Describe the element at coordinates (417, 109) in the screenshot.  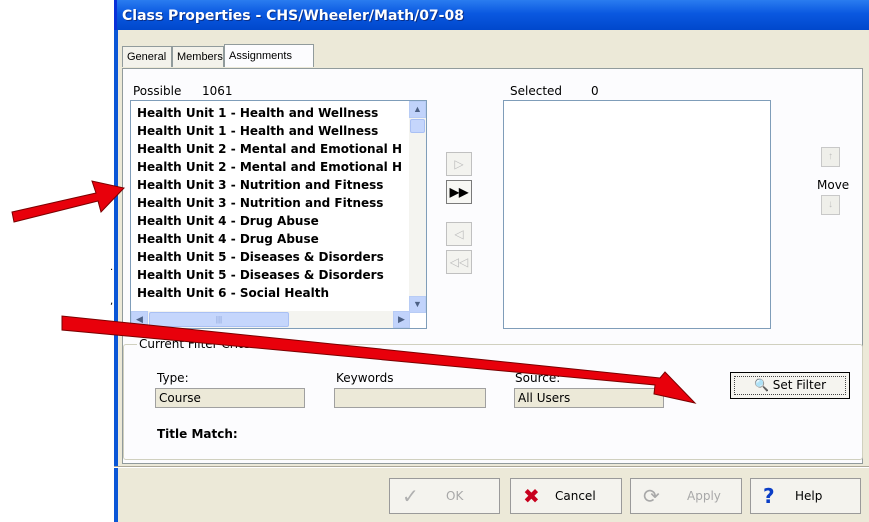
I see `scroll-up-icon: ▲` at that location.